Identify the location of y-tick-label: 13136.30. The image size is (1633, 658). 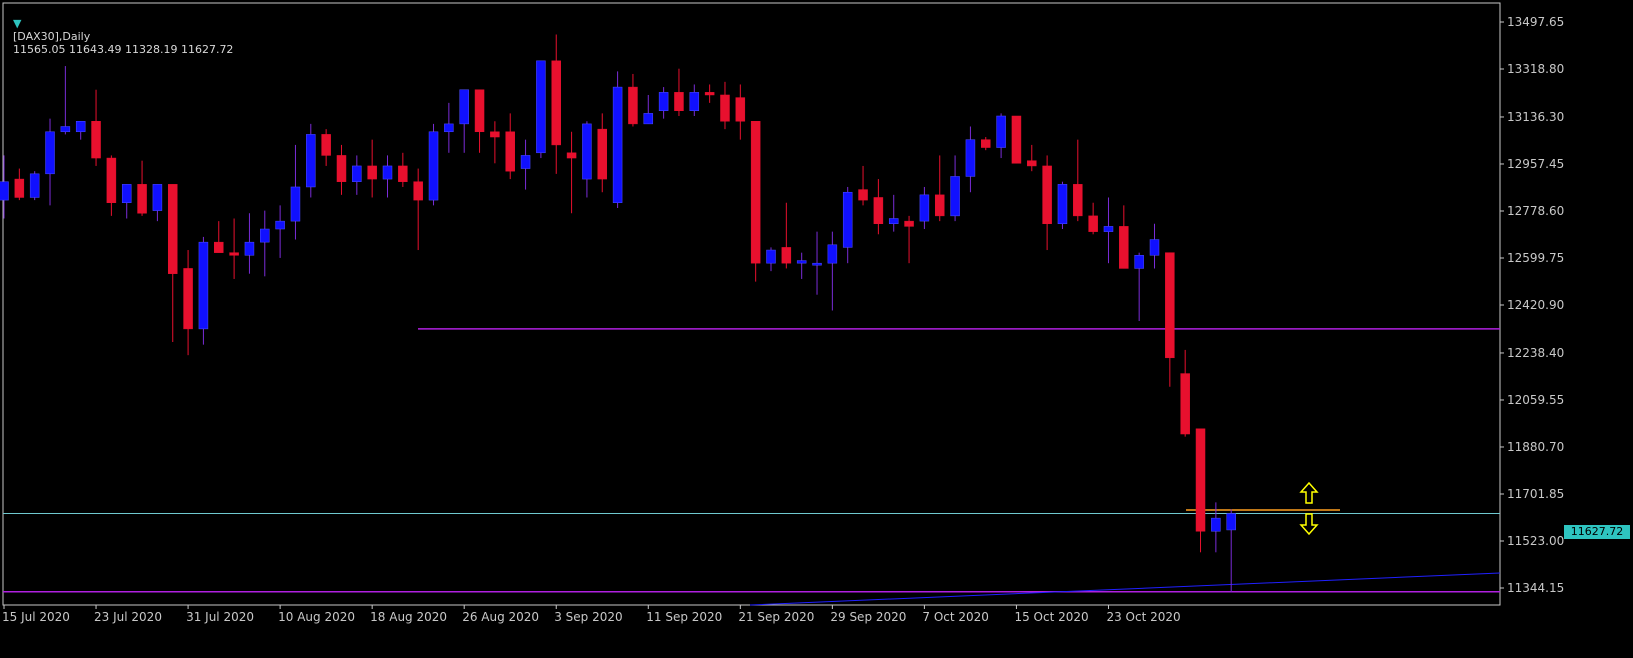
(1535, 117).